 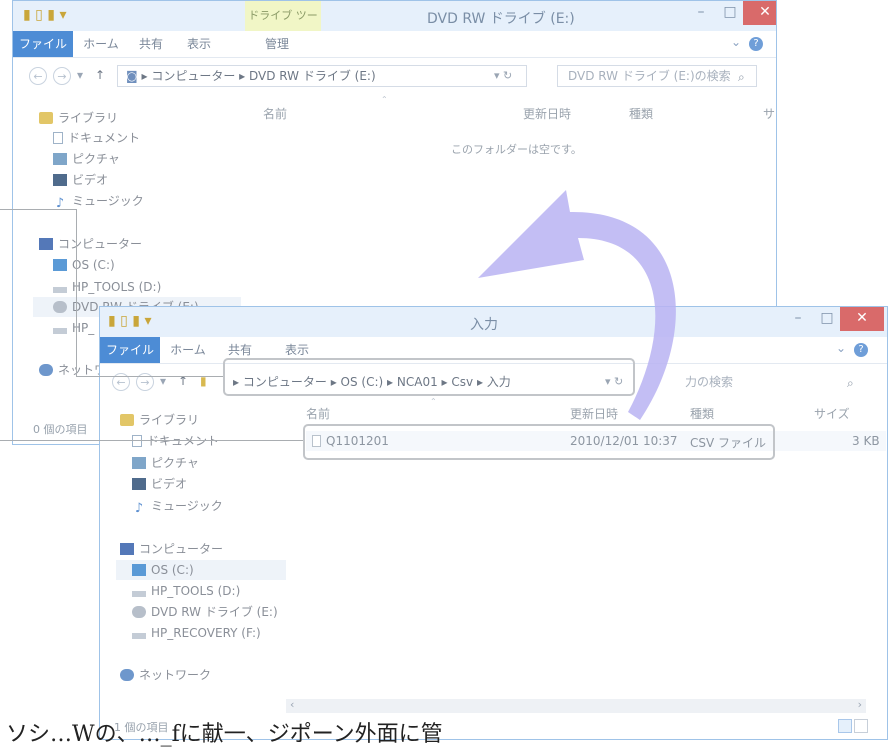 I want to click on caption-text: ソシ…Wの、…_fに献一、ジポーン外面に管, so click(x=224, y=734).